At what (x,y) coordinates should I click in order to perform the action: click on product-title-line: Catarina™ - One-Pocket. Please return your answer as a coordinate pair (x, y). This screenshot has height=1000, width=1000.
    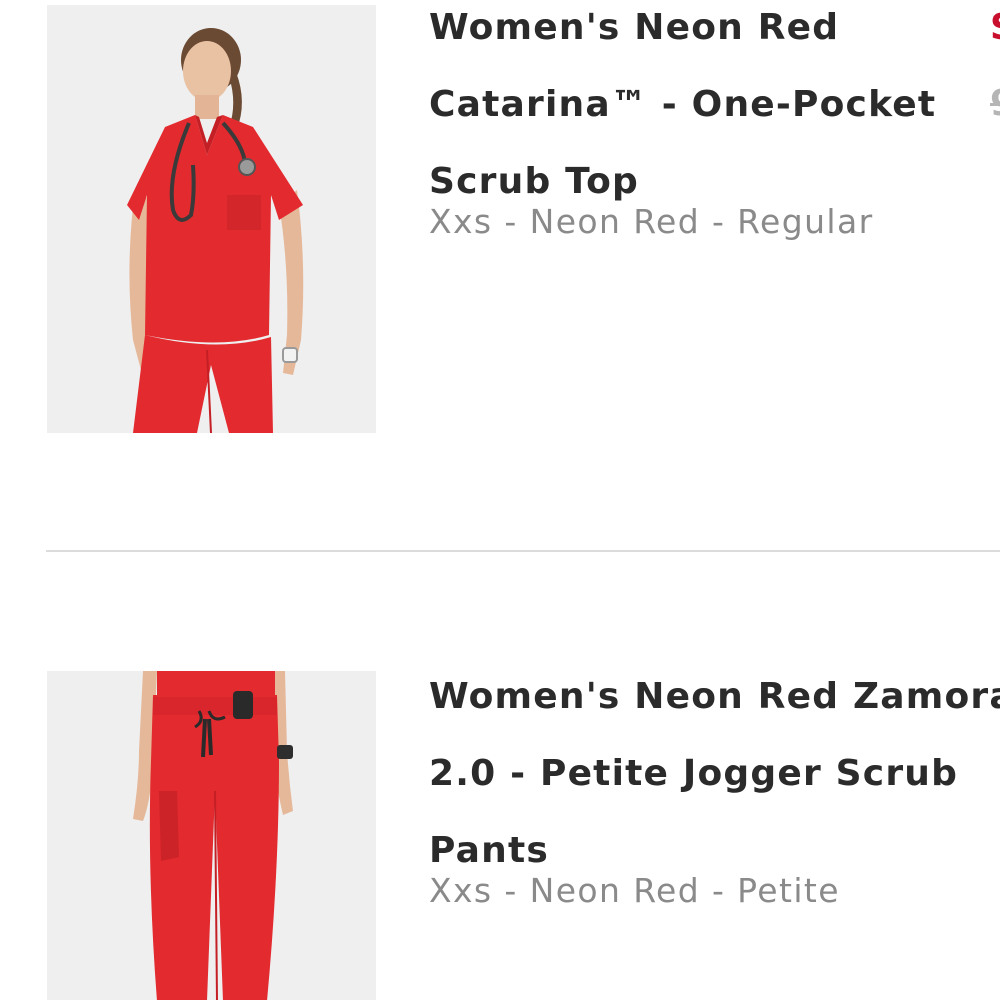
    Looking at the image, I should click on (714, 104).